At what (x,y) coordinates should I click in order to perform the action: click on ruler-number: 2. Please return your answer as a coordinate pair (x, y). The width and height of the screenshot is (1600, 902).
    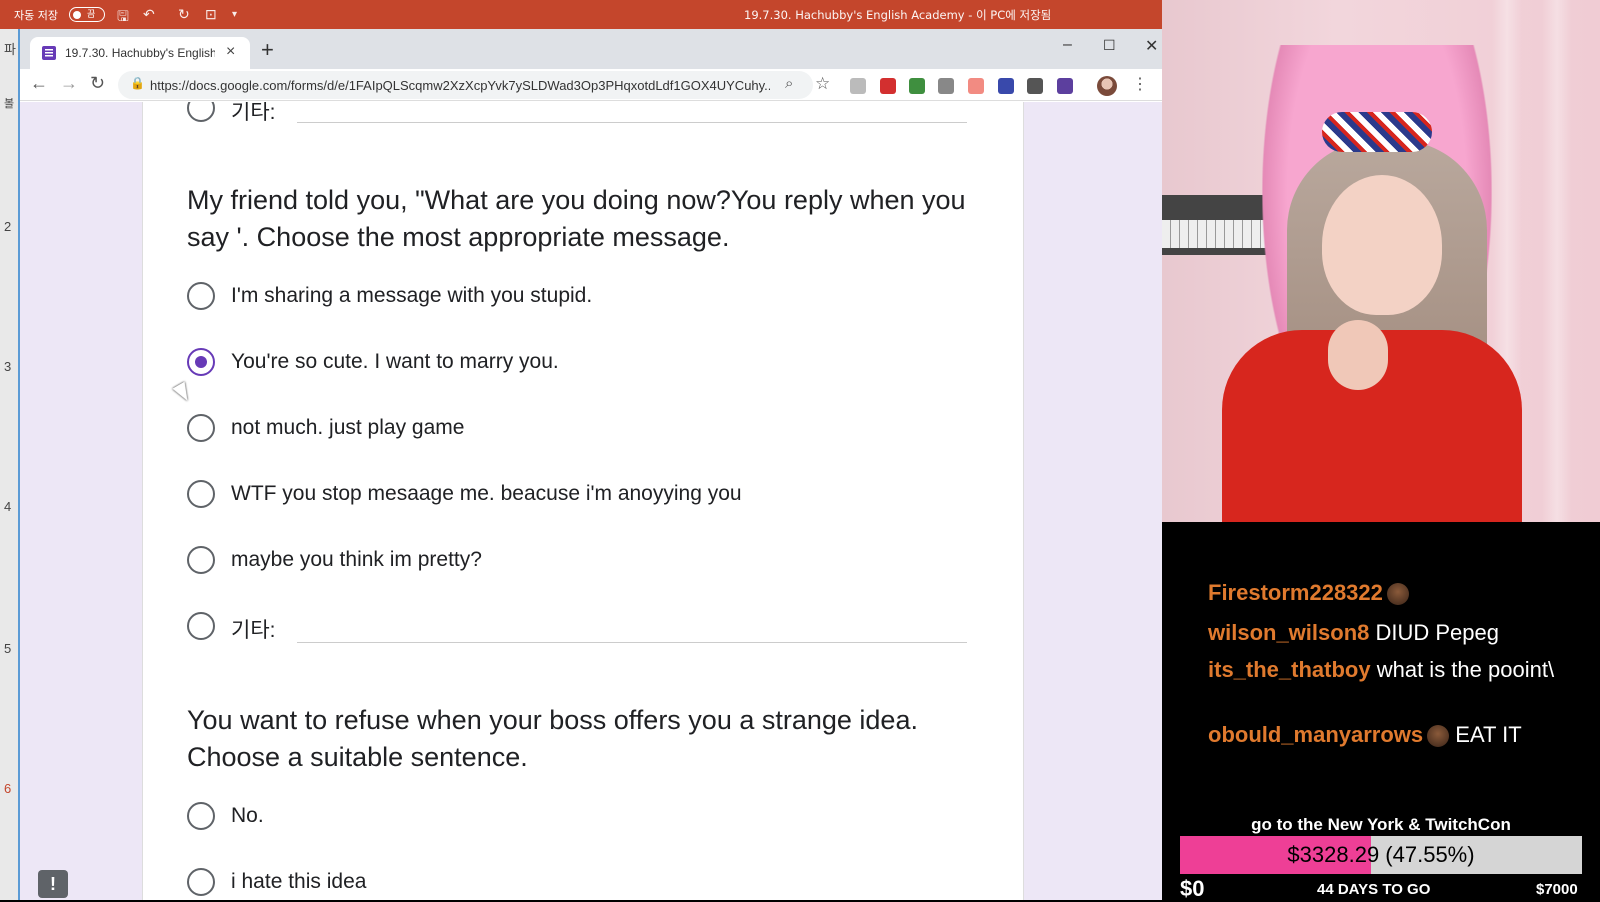
    Looking at the image, I should click on (8, 226).